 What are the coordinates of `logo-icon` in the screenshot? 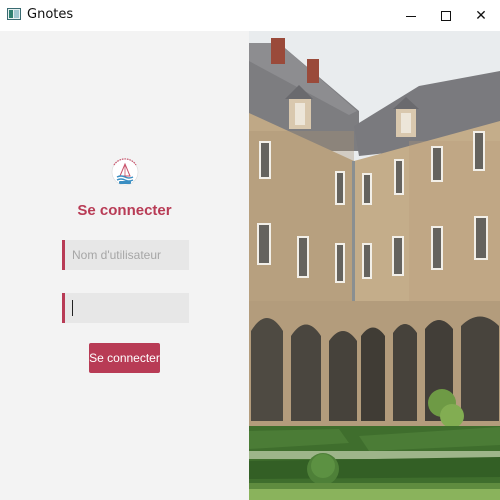 It's located at (125, 172).